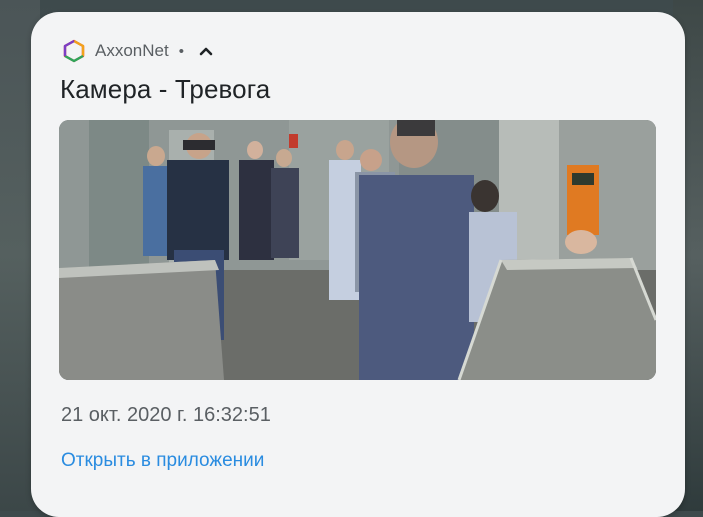  Describe the element at coordinates (165, 89) in the screenshot. I see `notification-title: Камера - Тревога` at that location.